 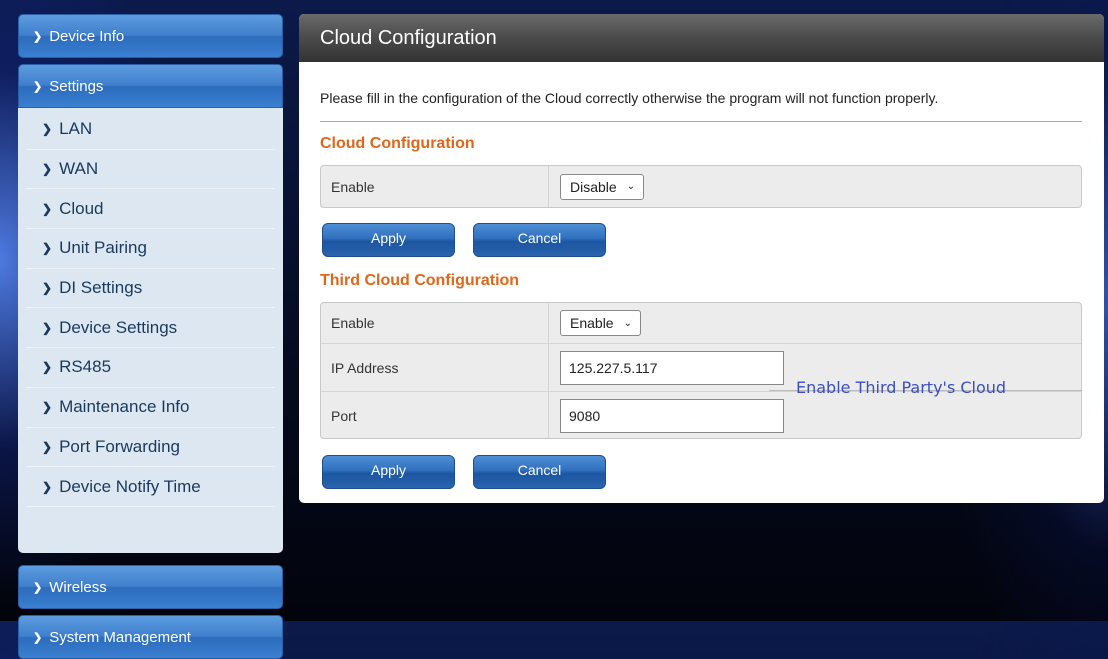 I want to click on sidebar-item-lan: ❯ LAN, so click(x=150, y=130).